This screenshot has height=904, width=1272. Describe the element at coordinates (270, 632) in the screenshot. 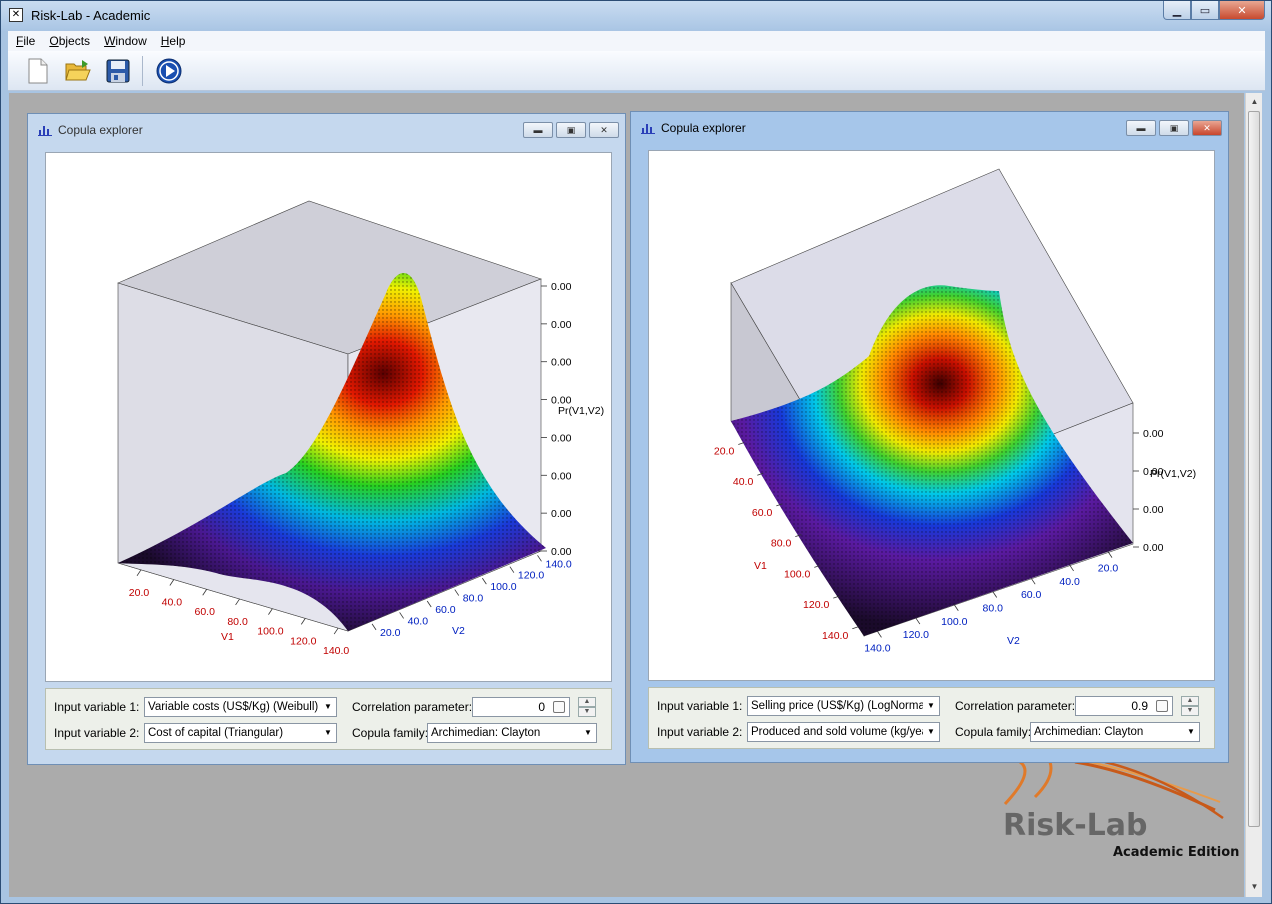

I see `x-tick-label: 100.0` at that location.